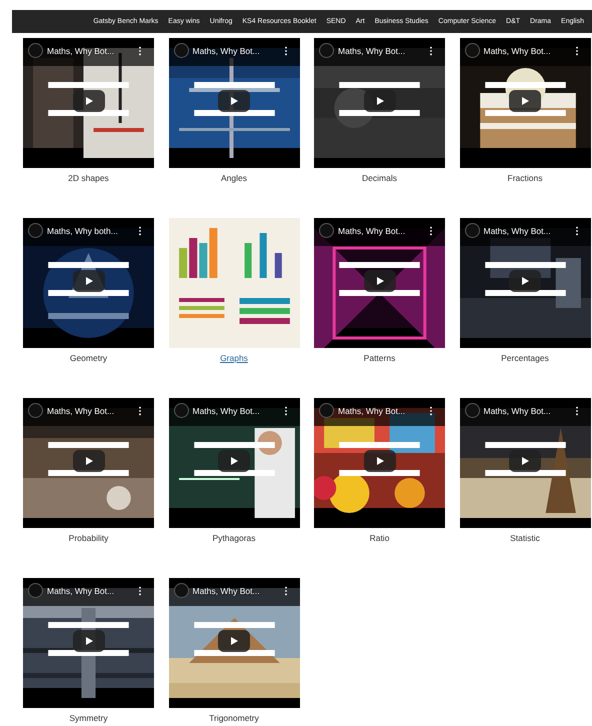  What do you see at coordinates (234, 178) in the screenshot?
I see `caption: Angles` at bounding box center [234, 178].